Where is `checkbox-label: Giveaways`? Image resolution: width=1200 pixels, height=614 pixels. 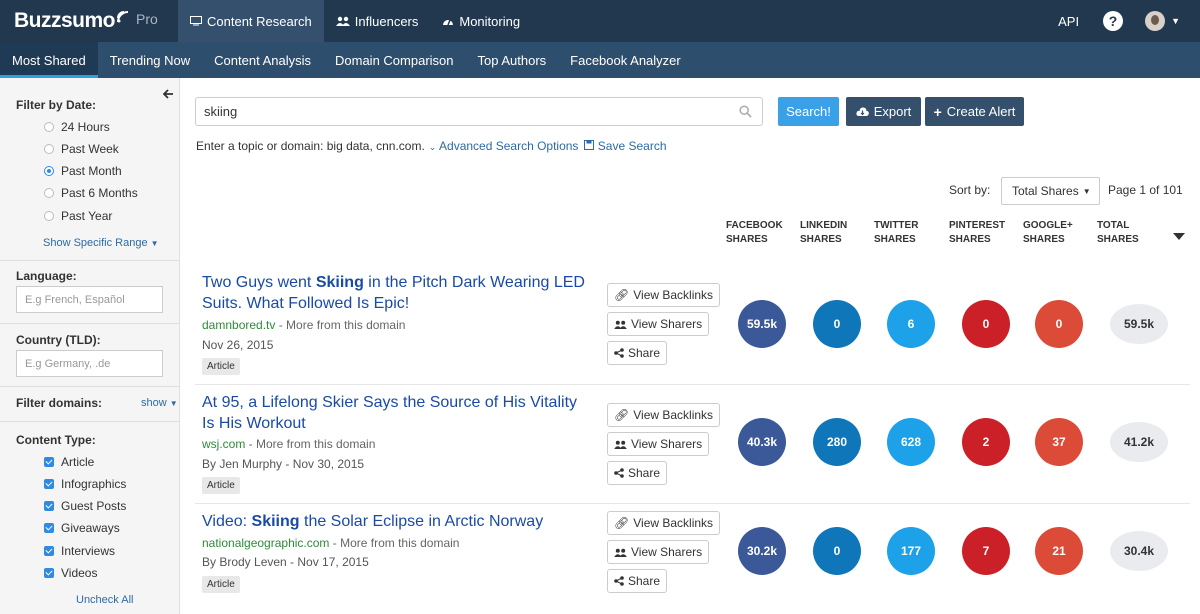
checkbox-label: Giveaways is located at coordinates (90, 528).